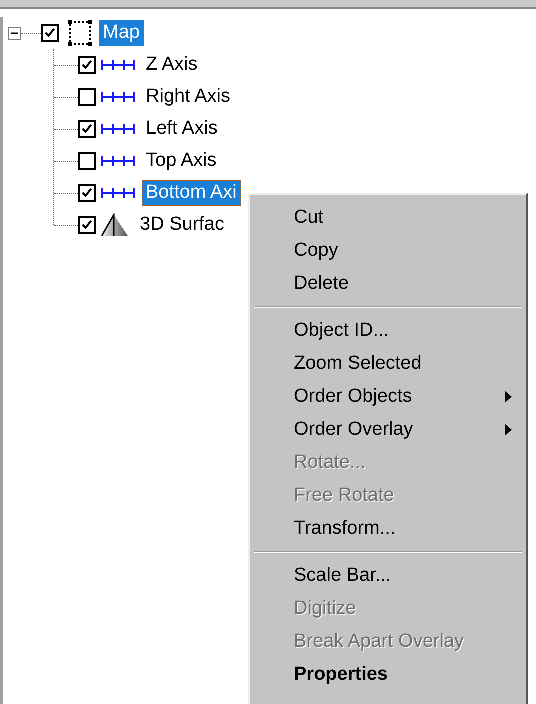 The width and height of the screenshot is (536, 704). I want to click on tree-item: Top Axis, so click(181, 161).